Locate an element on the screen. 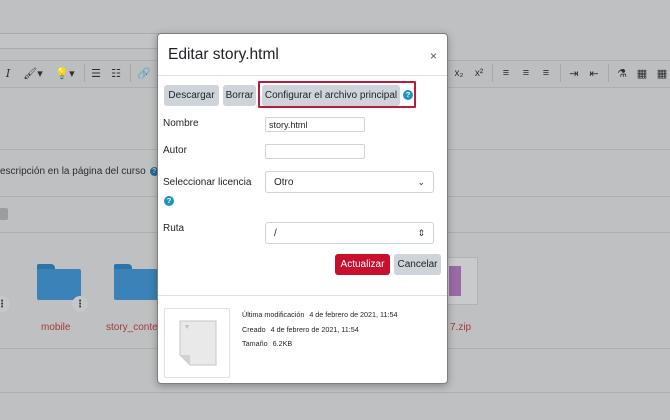 This screenshot has height=420, width=670. created-label: Creado is located at coordinates (254, 329).